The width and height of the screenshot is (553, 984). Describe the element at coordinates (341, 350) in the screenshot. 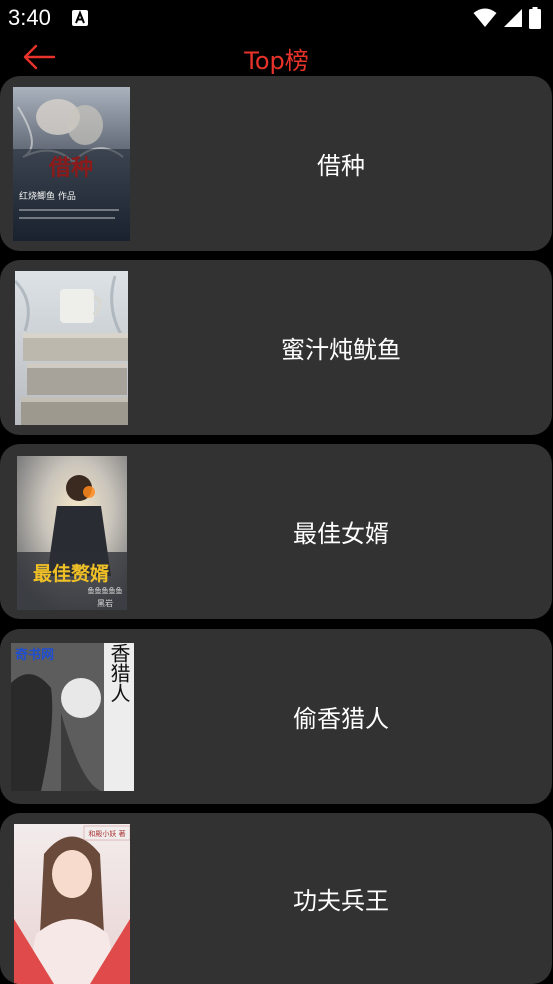

I see `book-title: 蜜汁炖鱿鱼` at that location.